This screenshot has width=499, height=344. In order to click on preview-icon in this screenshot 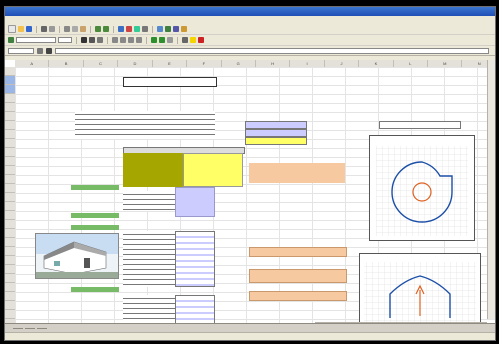, I will do `click(52, 29)`.